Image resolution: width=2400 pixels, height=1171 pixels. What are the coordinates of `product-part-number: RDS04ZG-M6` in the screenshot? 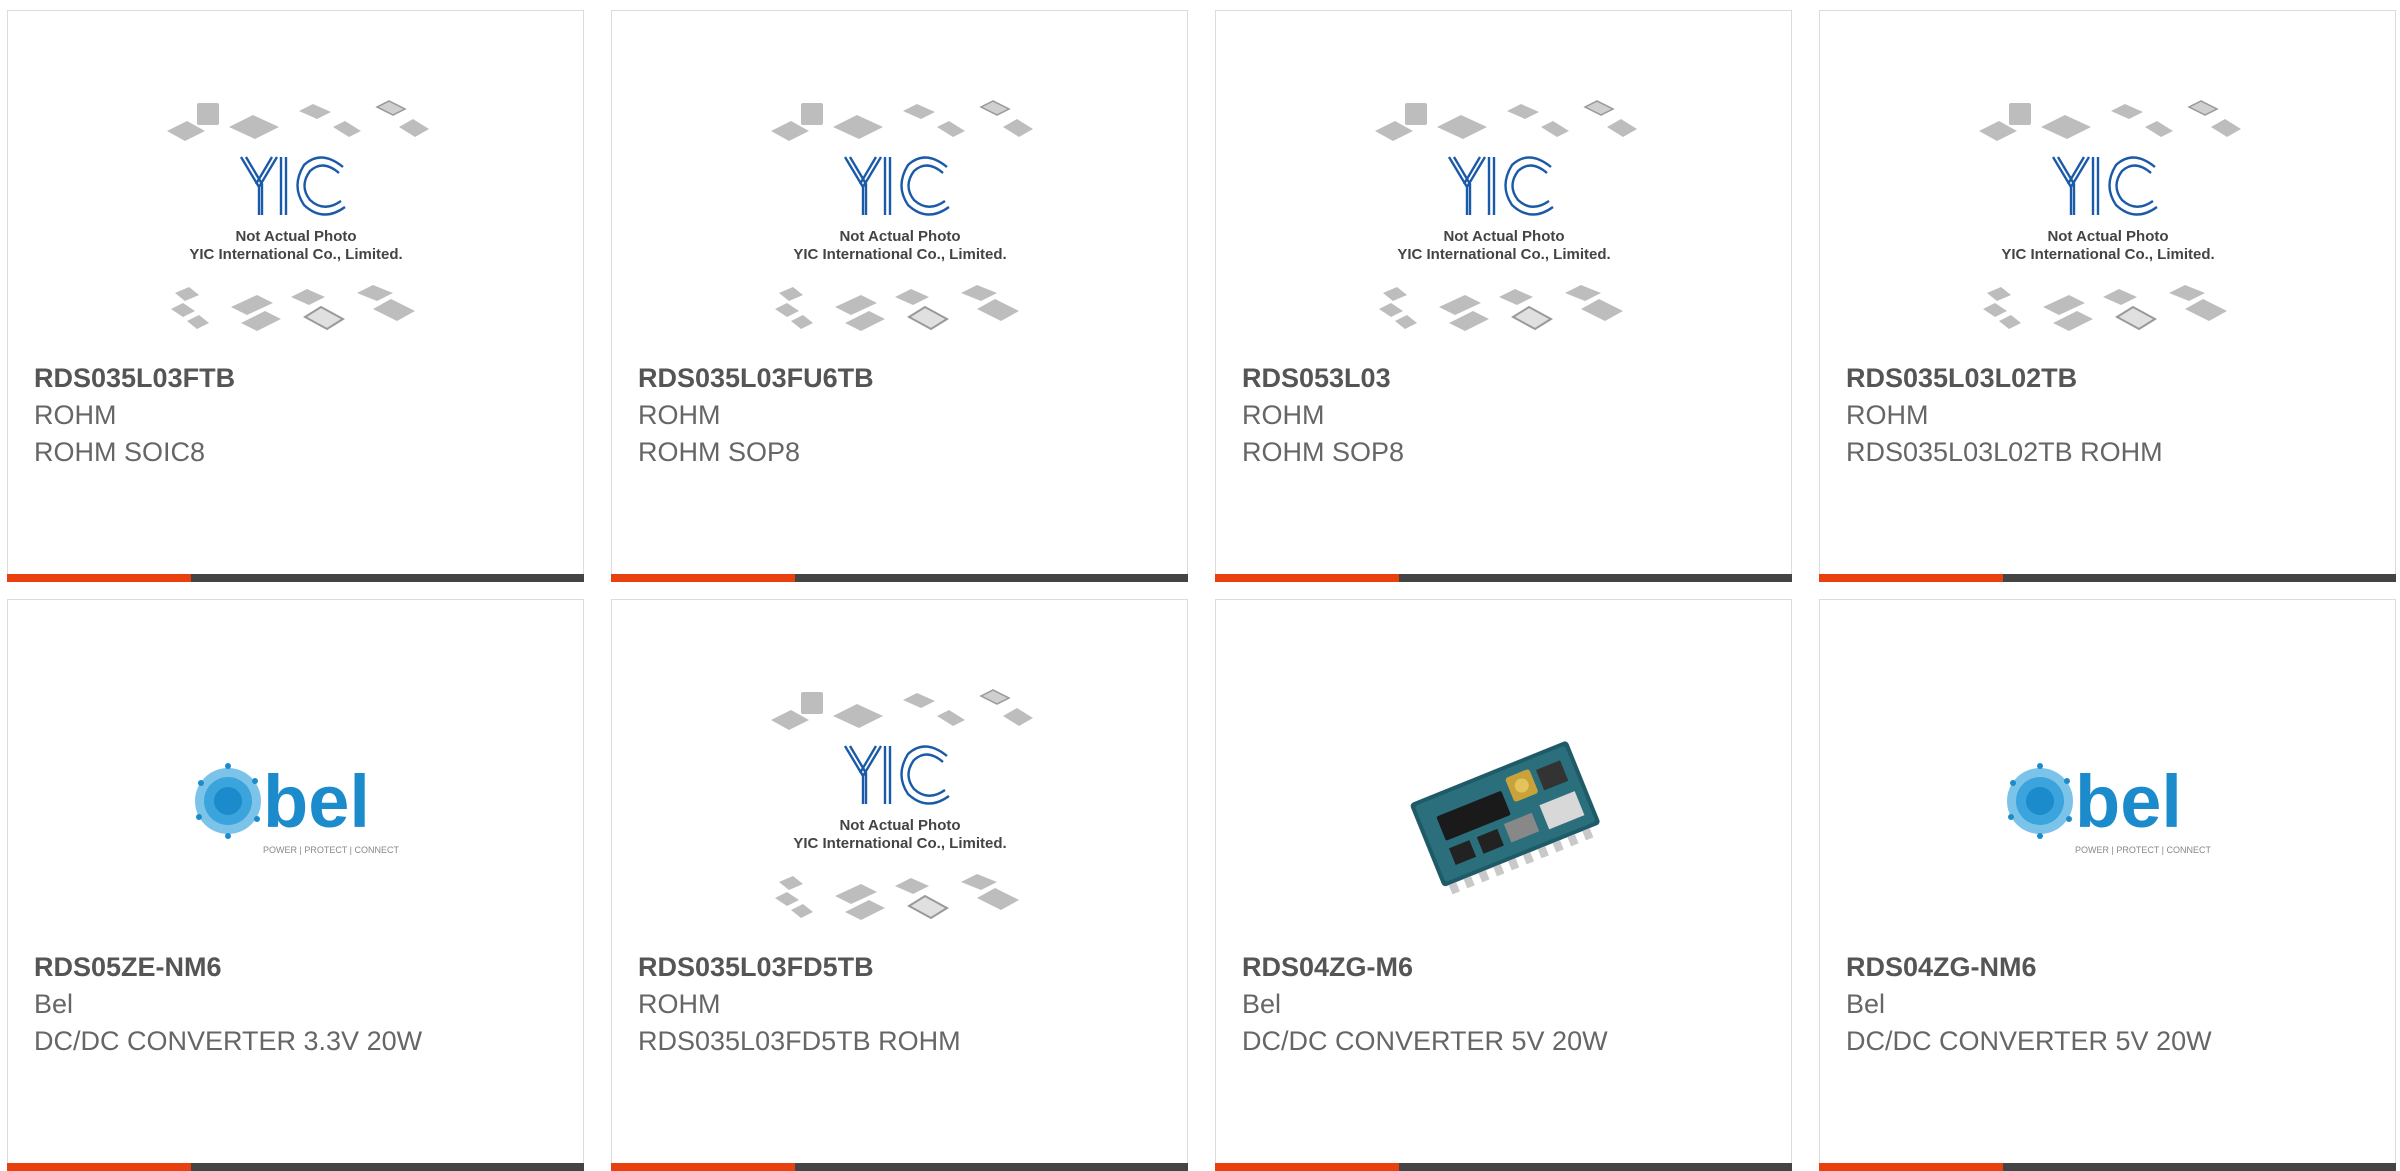 It's located at (1327, 967).